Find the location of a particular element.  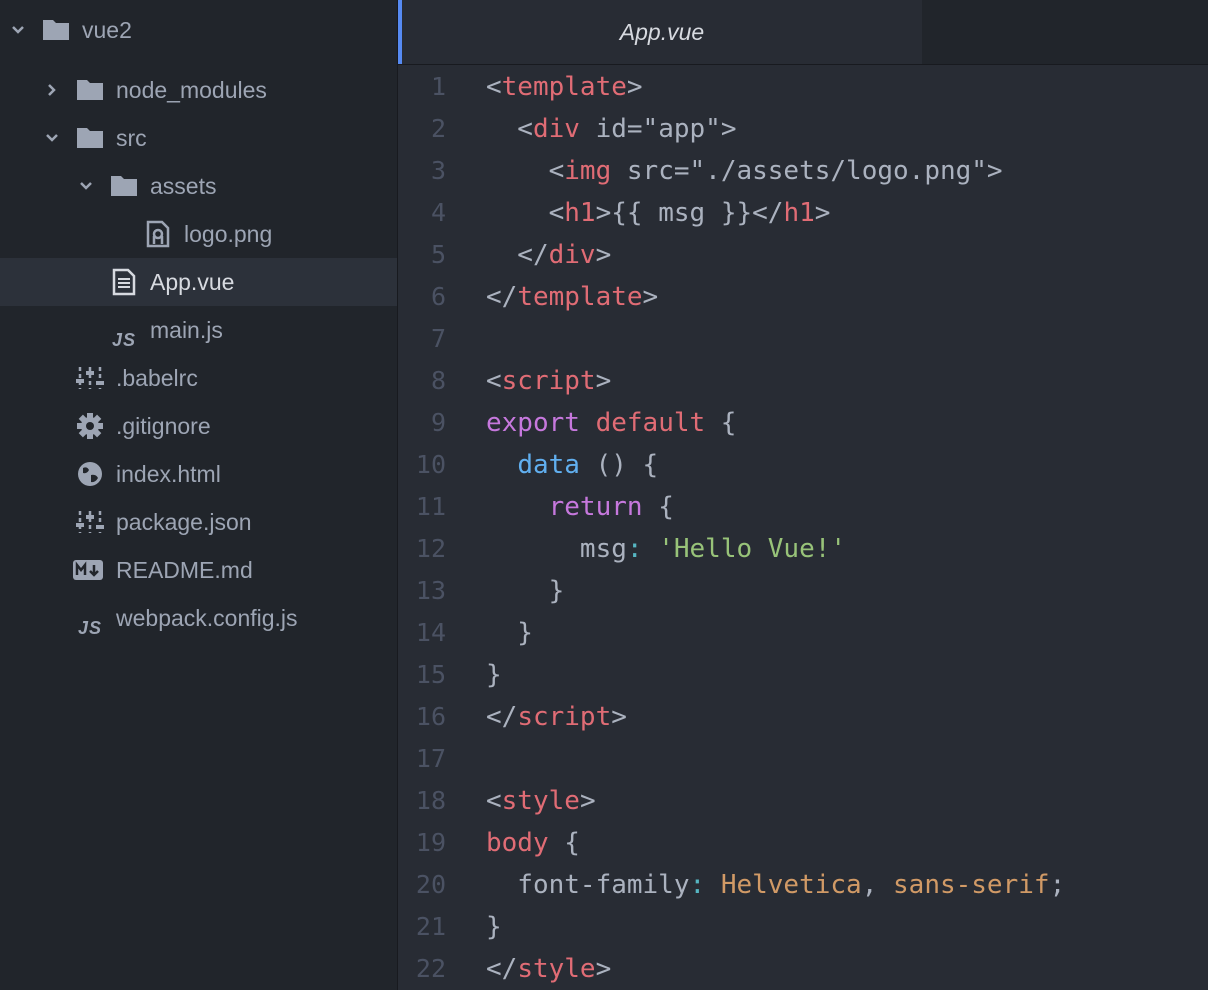

image-file-icon is located at coordinates (158, 234).